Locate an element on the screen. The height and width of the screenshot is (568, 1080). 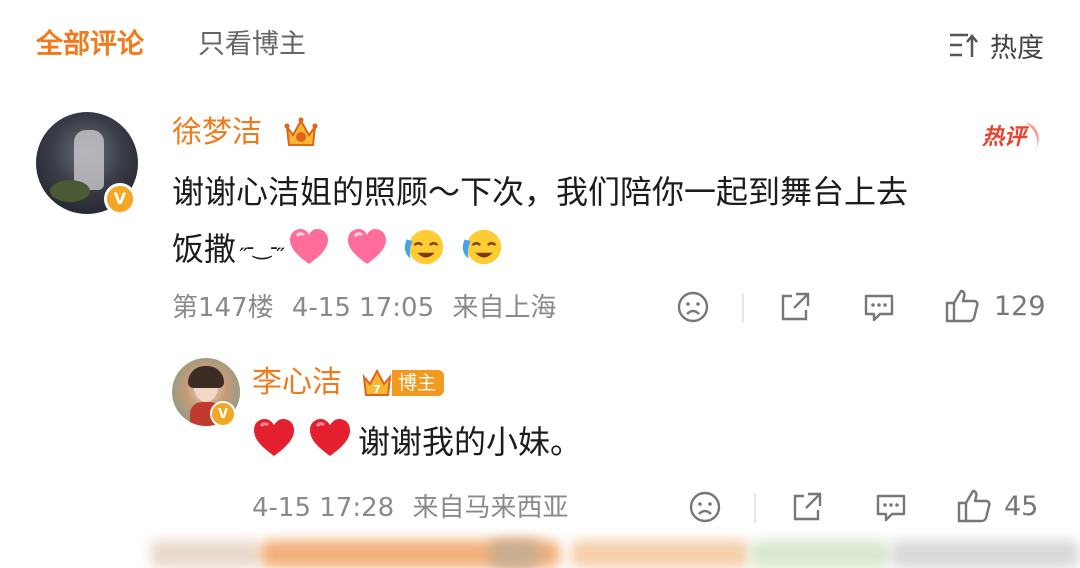
level-crown-icon: 7 is located at coordinates (377, 382).